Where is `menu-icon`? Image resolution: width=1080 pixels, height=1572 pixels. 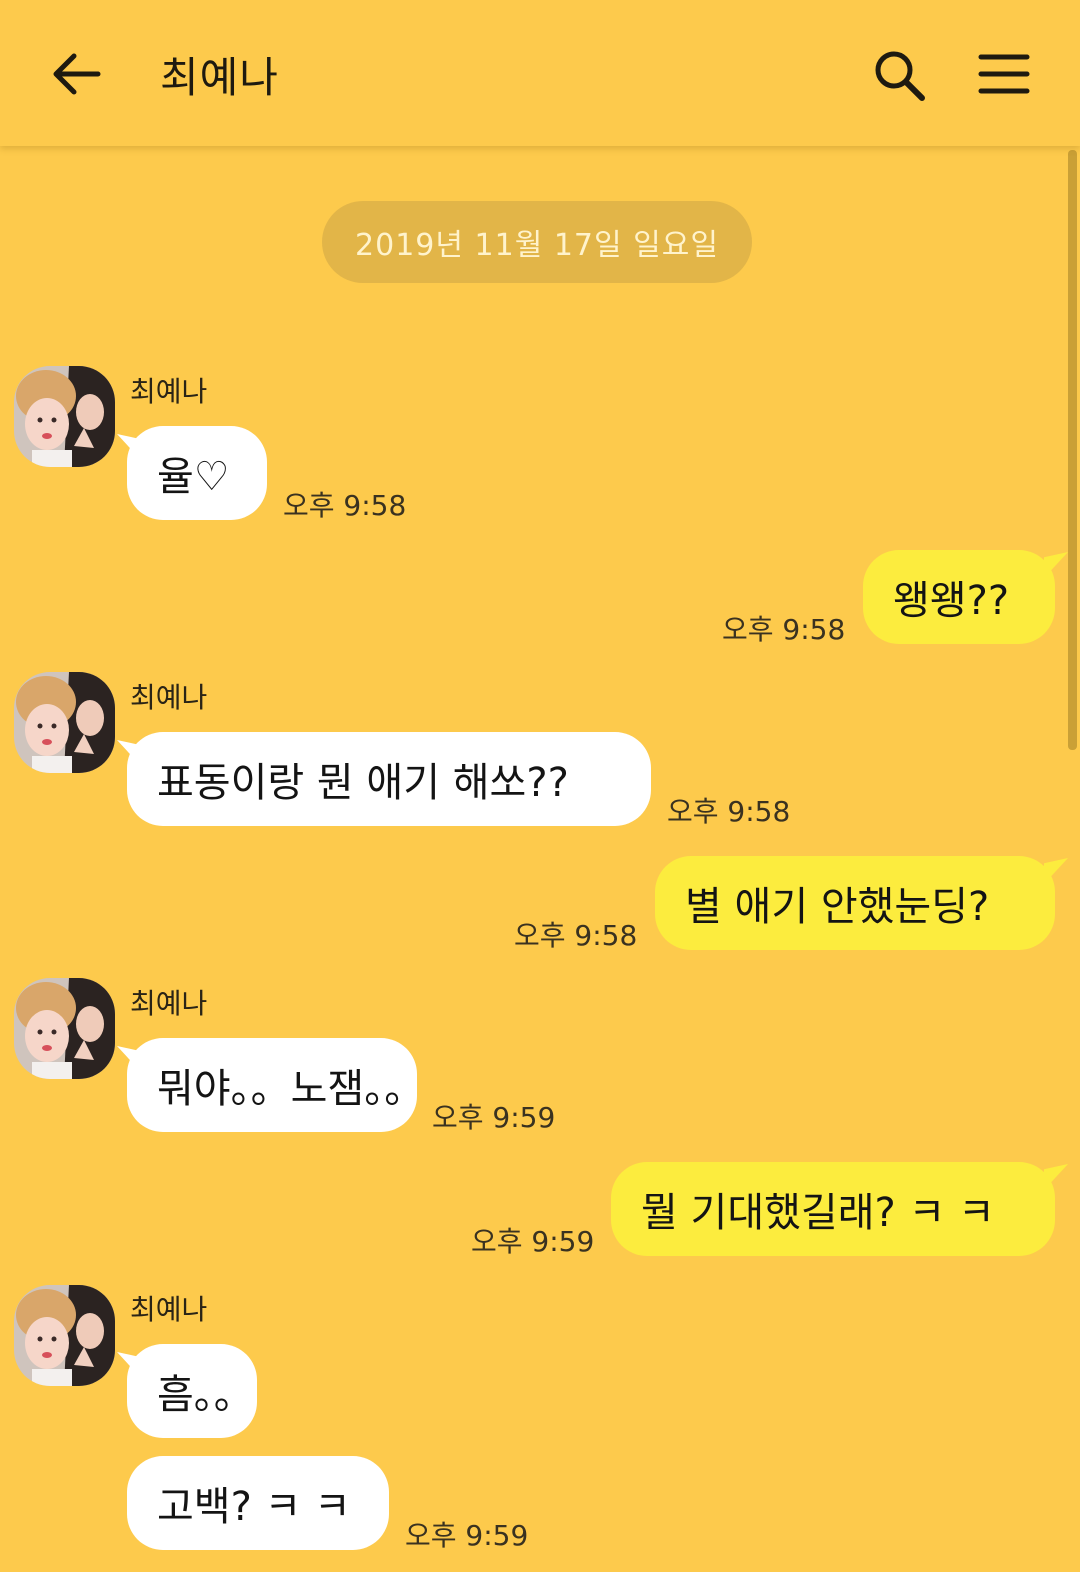
menu-icon is located at coordinates (1004, 74).